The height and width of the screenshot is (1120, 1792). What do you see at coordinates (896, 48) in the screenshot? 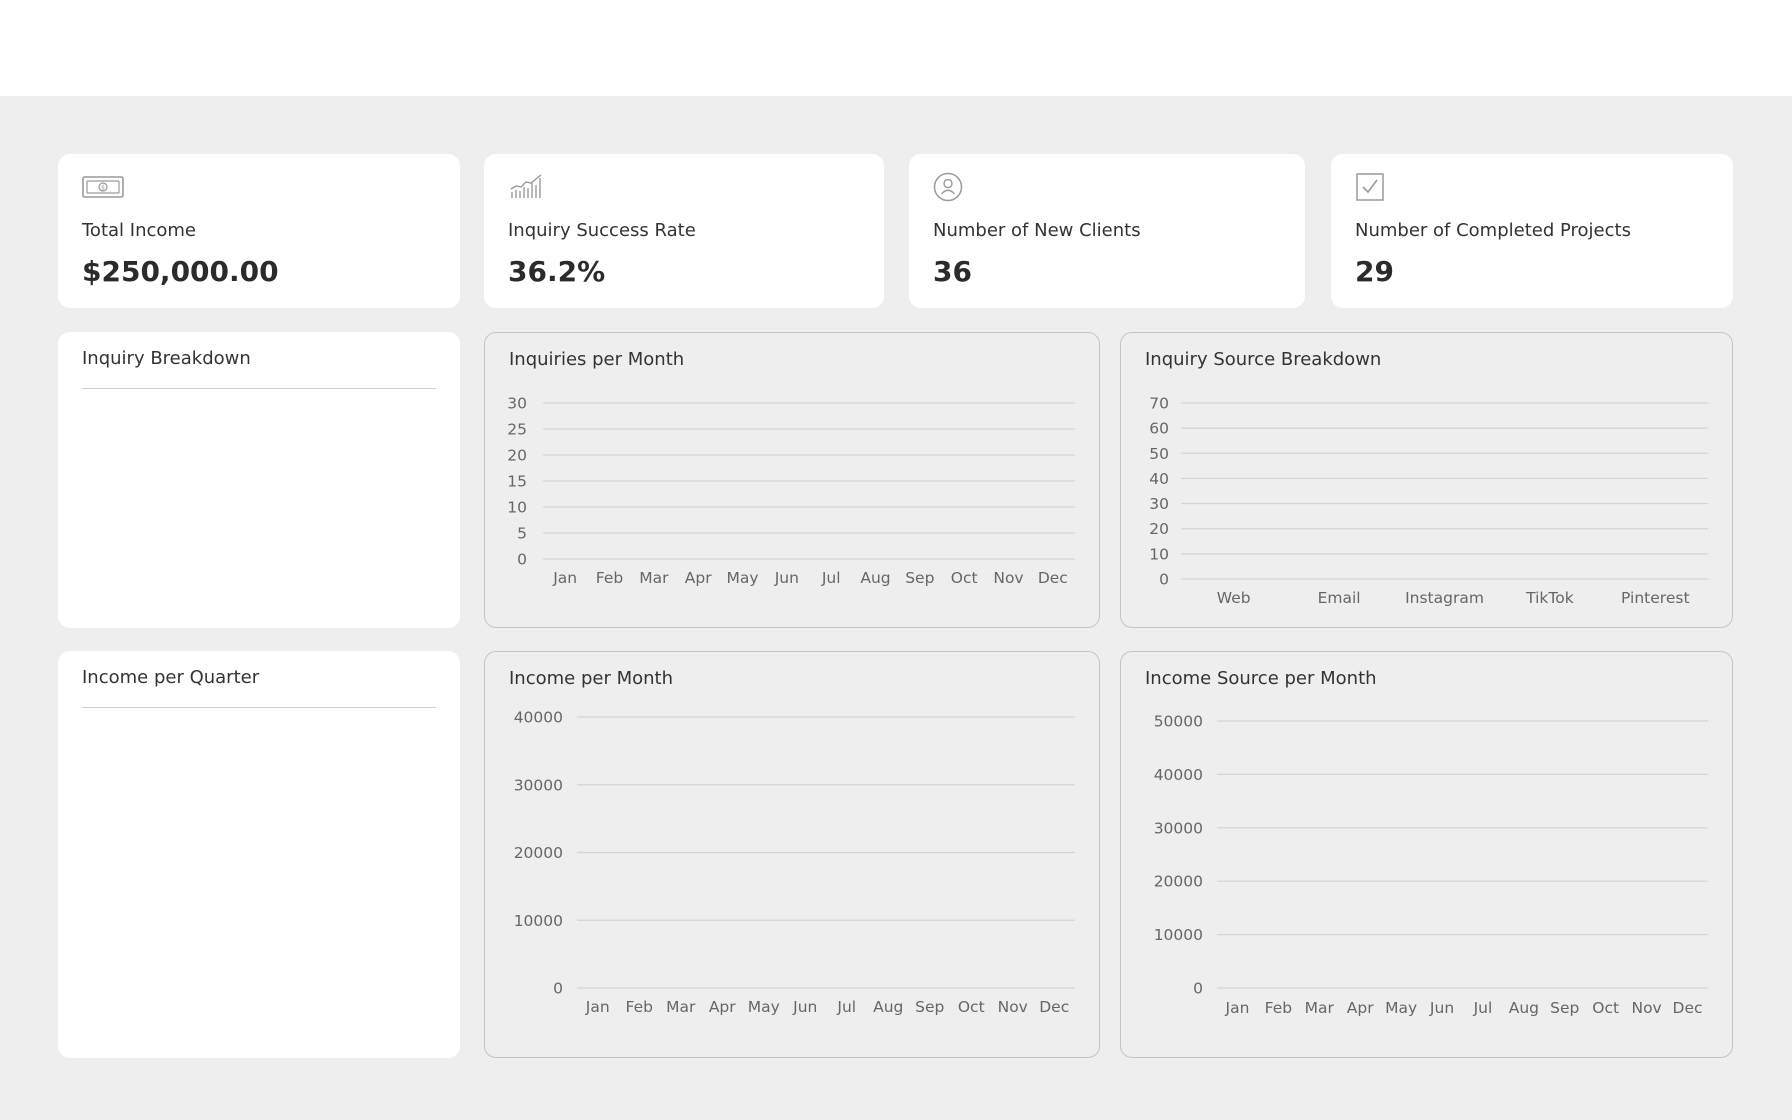
I see `top-bar` at bounding box center [896, 48].